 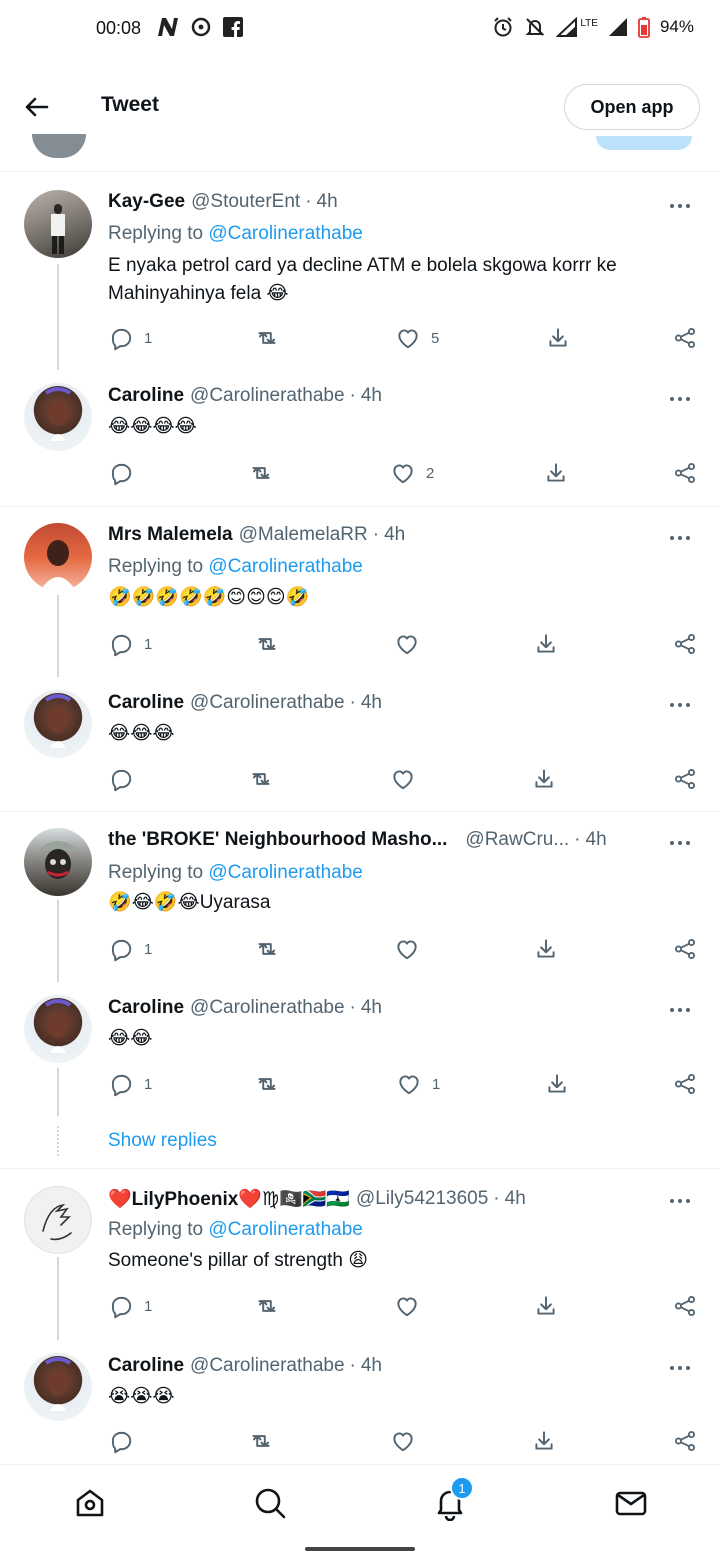 What do you see at coordinates (170, 535) in the screenshot?
I see `display-name: Mrs Malemela` at bounding box center [170, 535].